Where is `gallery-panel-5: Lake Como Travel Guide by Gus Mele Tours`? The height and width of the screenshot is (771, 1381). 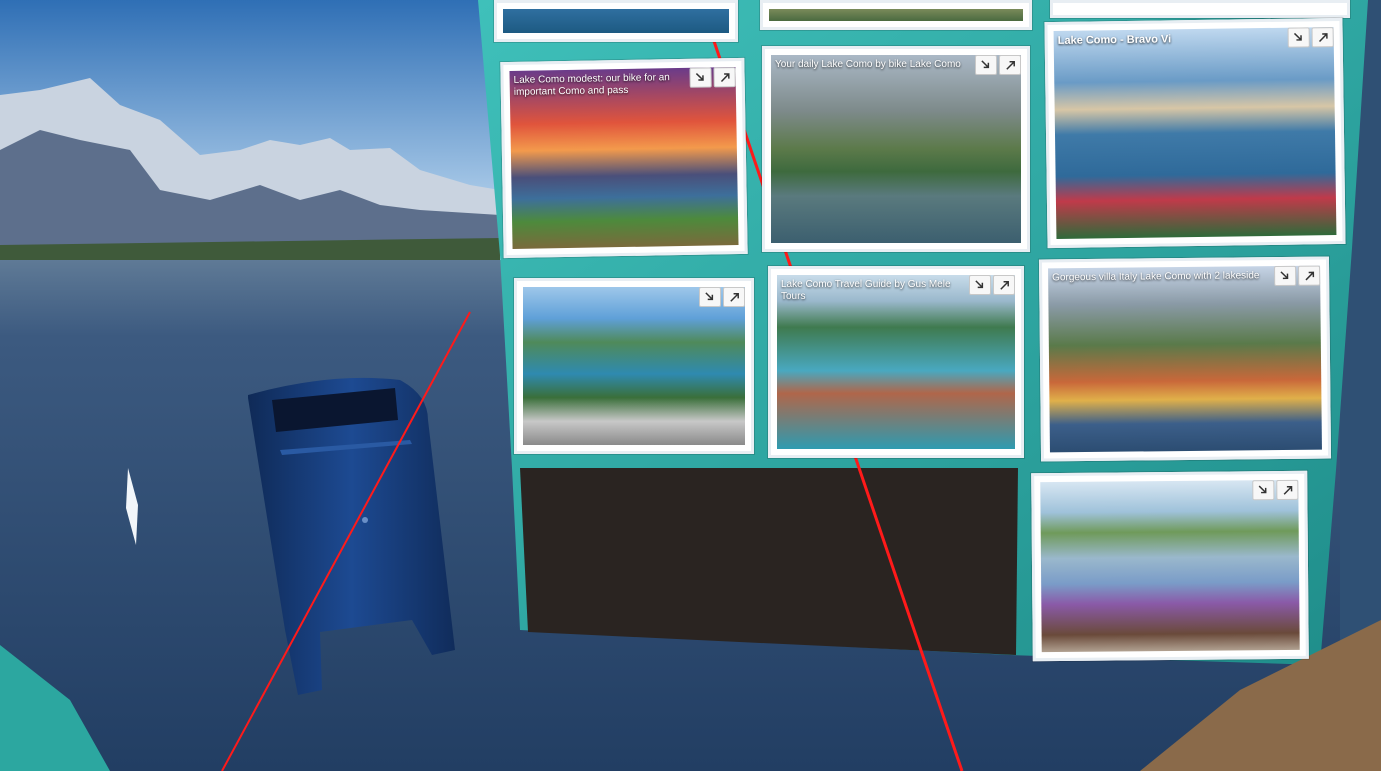 gallery-panel-5: Lake Como Travel Guide by Gus Mele Tours is located at coordinates (896, 362).